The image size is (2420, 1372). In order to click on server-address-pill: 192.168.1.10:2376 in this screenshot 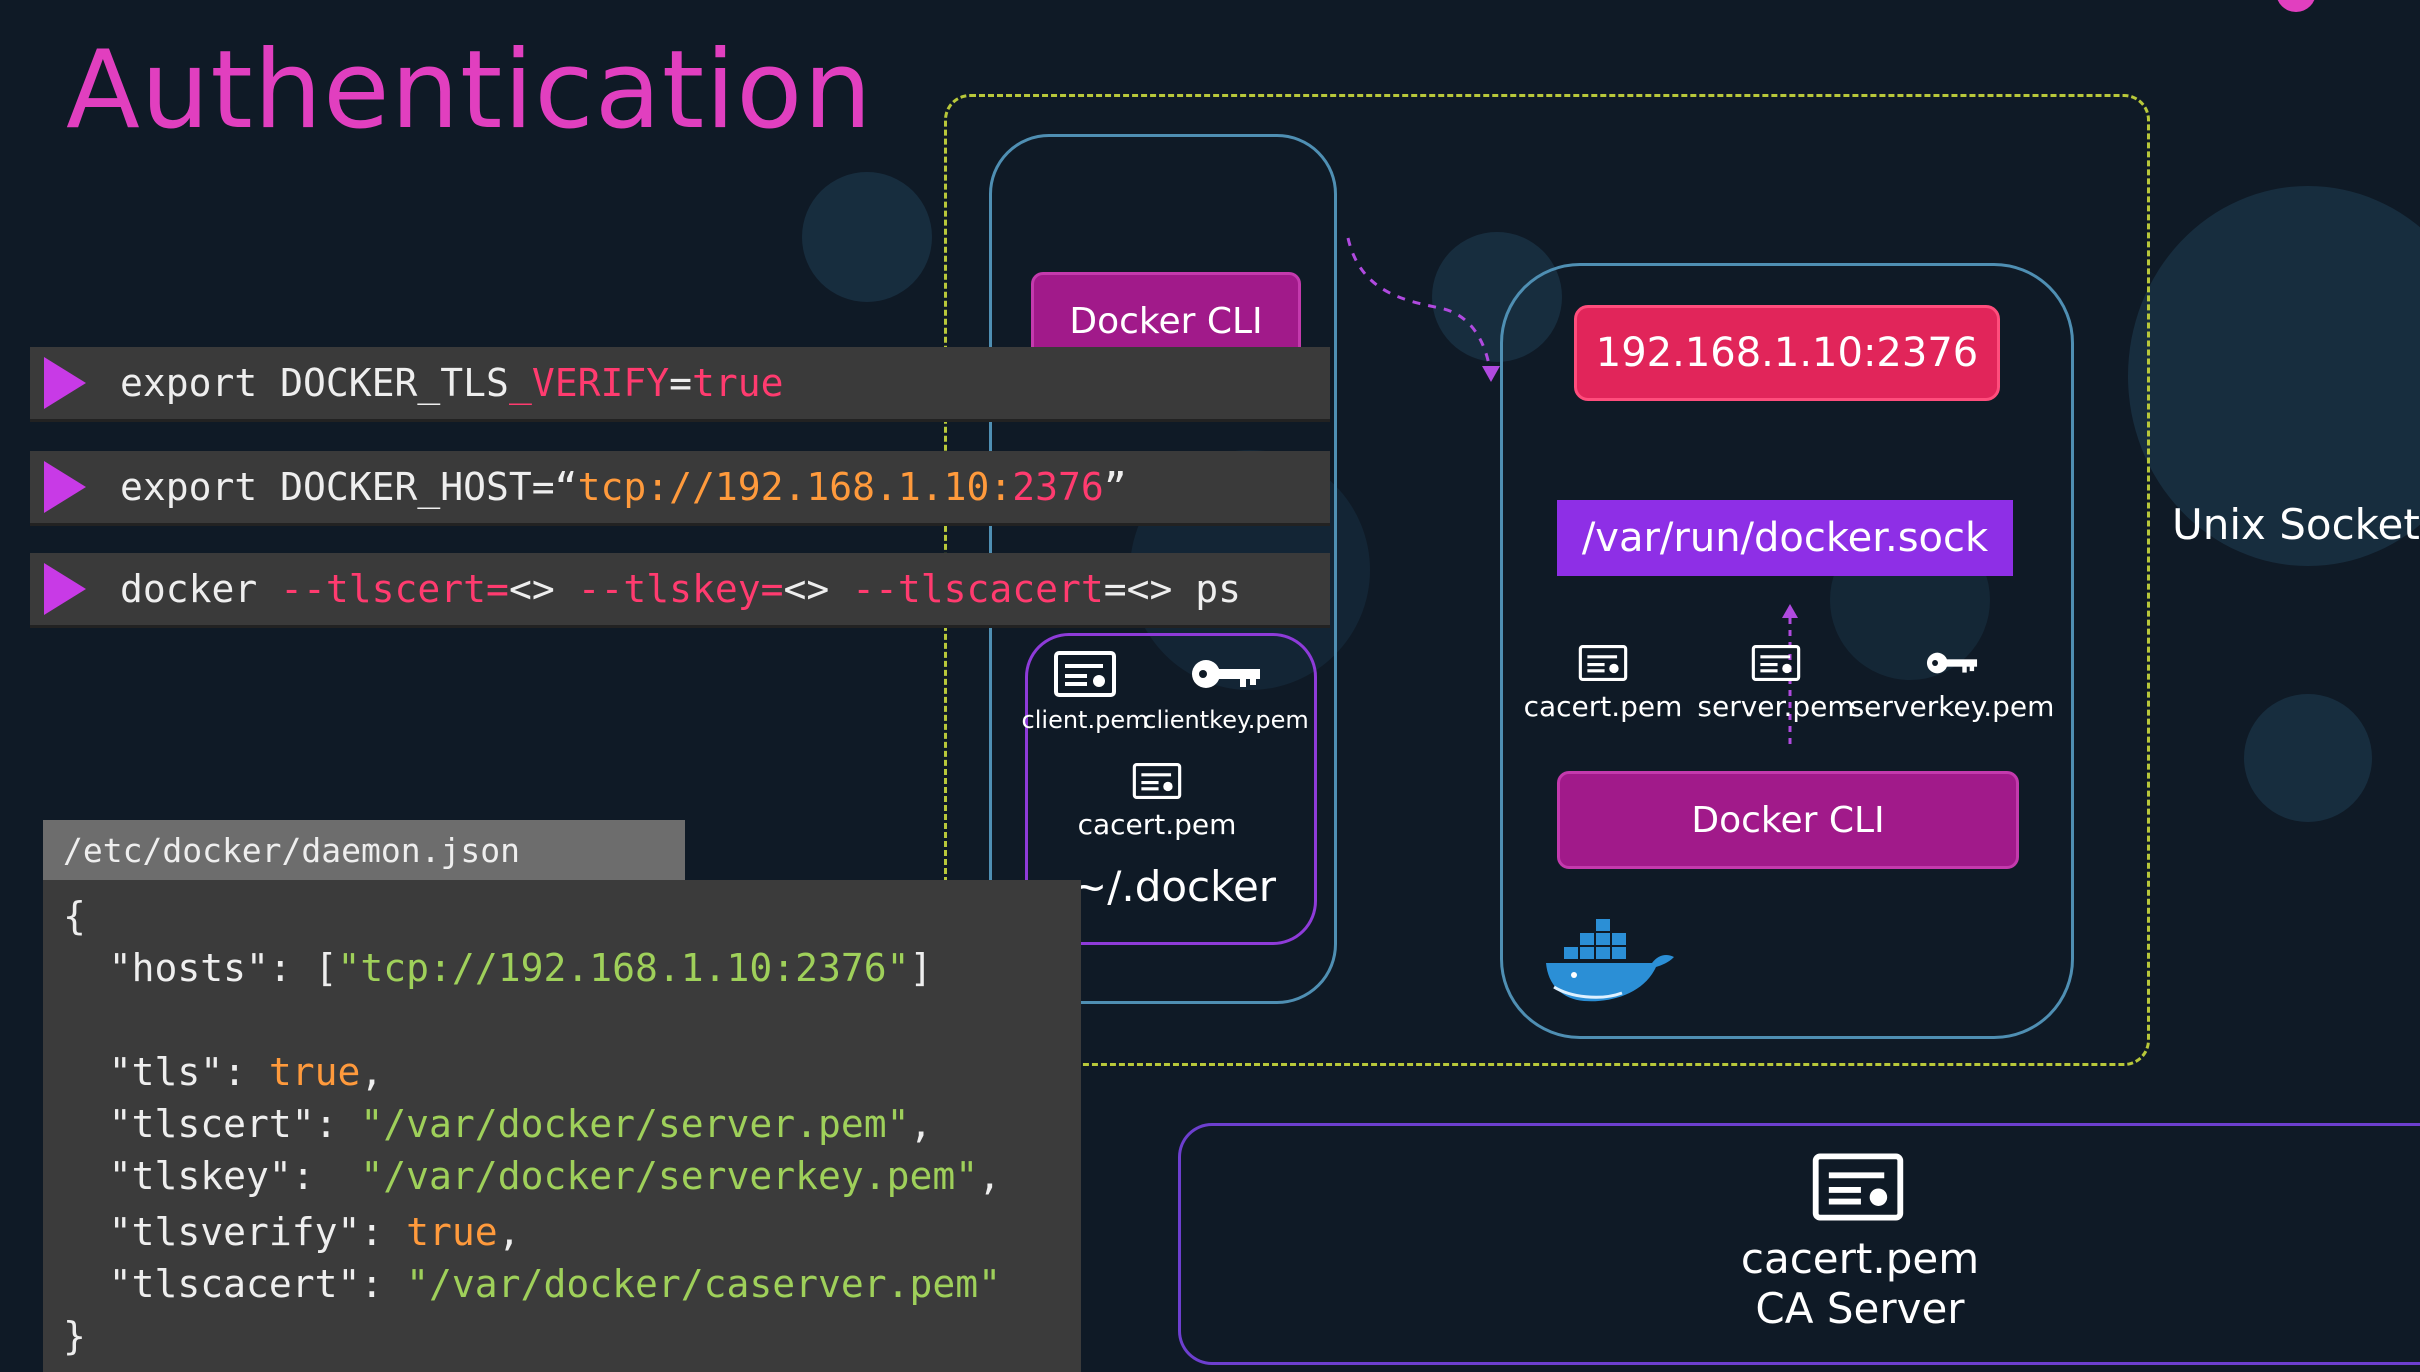, I will do `click(1787, 353)`.